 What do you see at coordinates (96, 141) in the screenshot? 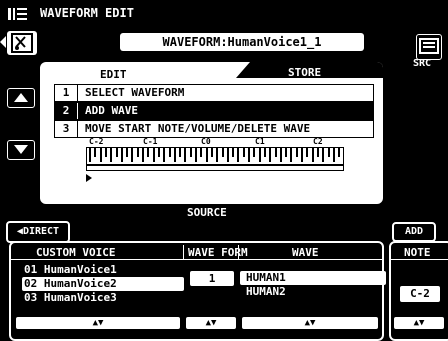
I see `keyboard-label: C-2` at bounding box center [96, 141].